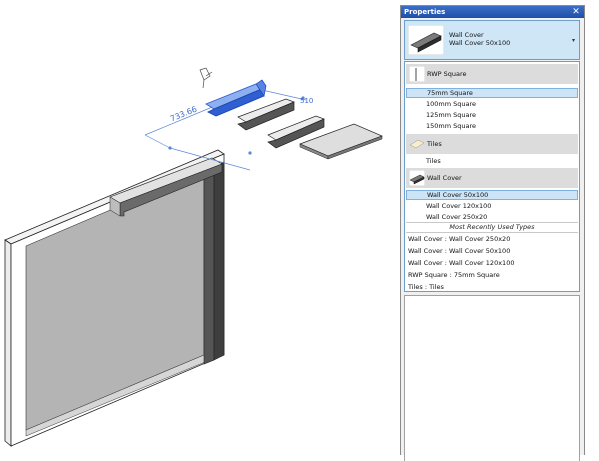 The width and height of the screenshot is (599, 461). I want to click on mru-section-title: Most Recently Used Types, so click(492, 227).